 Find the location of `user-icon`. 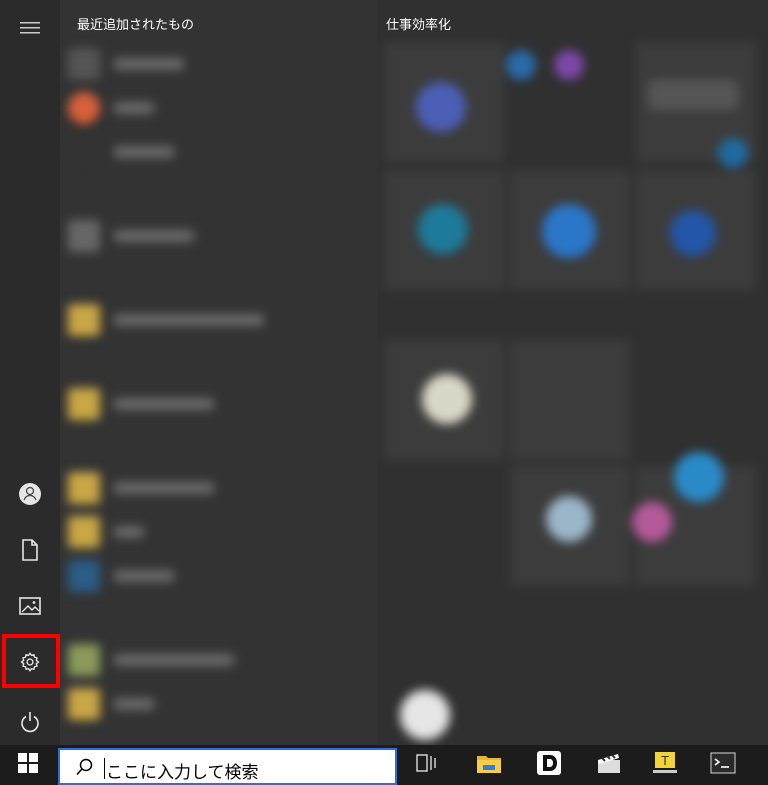

user-icon is located at coordinates (30, 494).